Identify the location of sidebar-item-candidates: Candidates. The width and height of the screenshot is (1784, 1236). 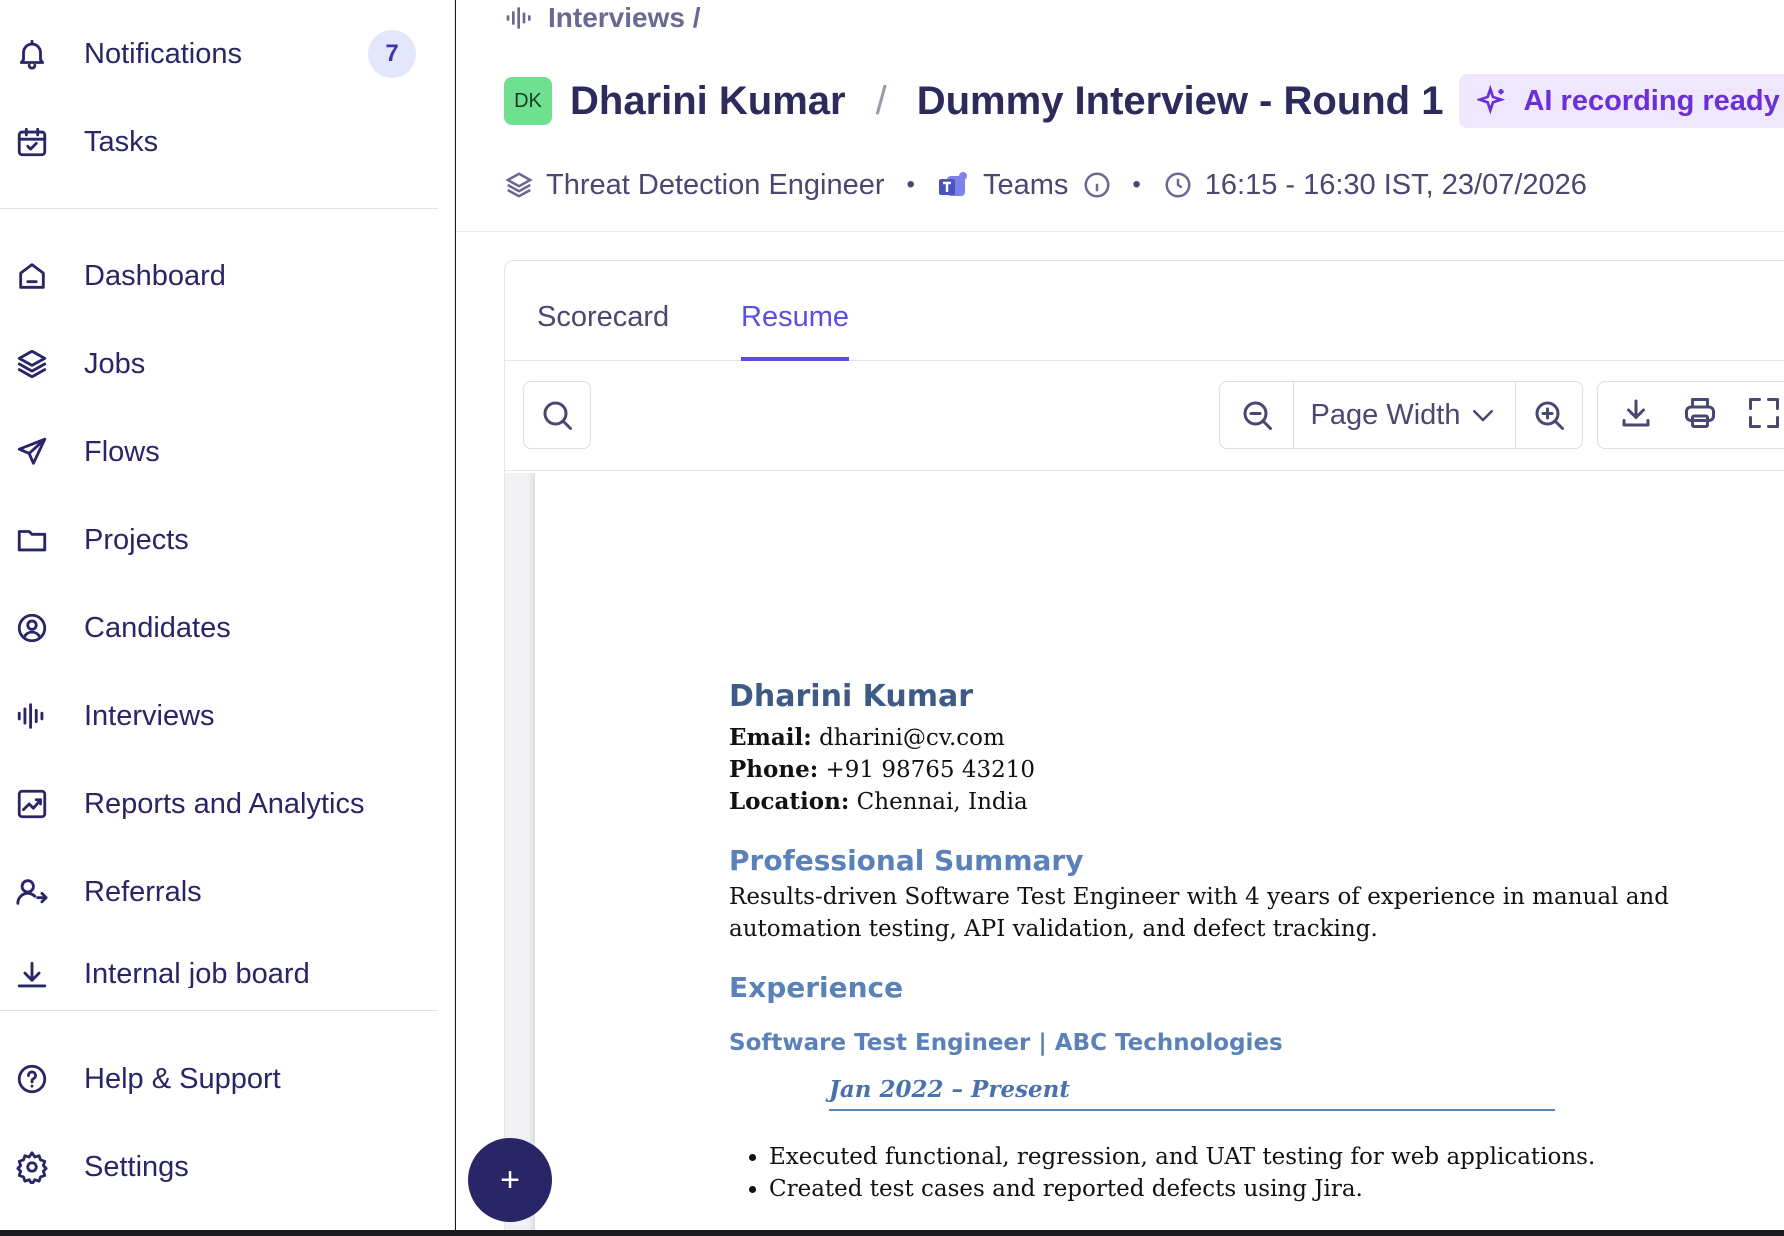
(122, 628).